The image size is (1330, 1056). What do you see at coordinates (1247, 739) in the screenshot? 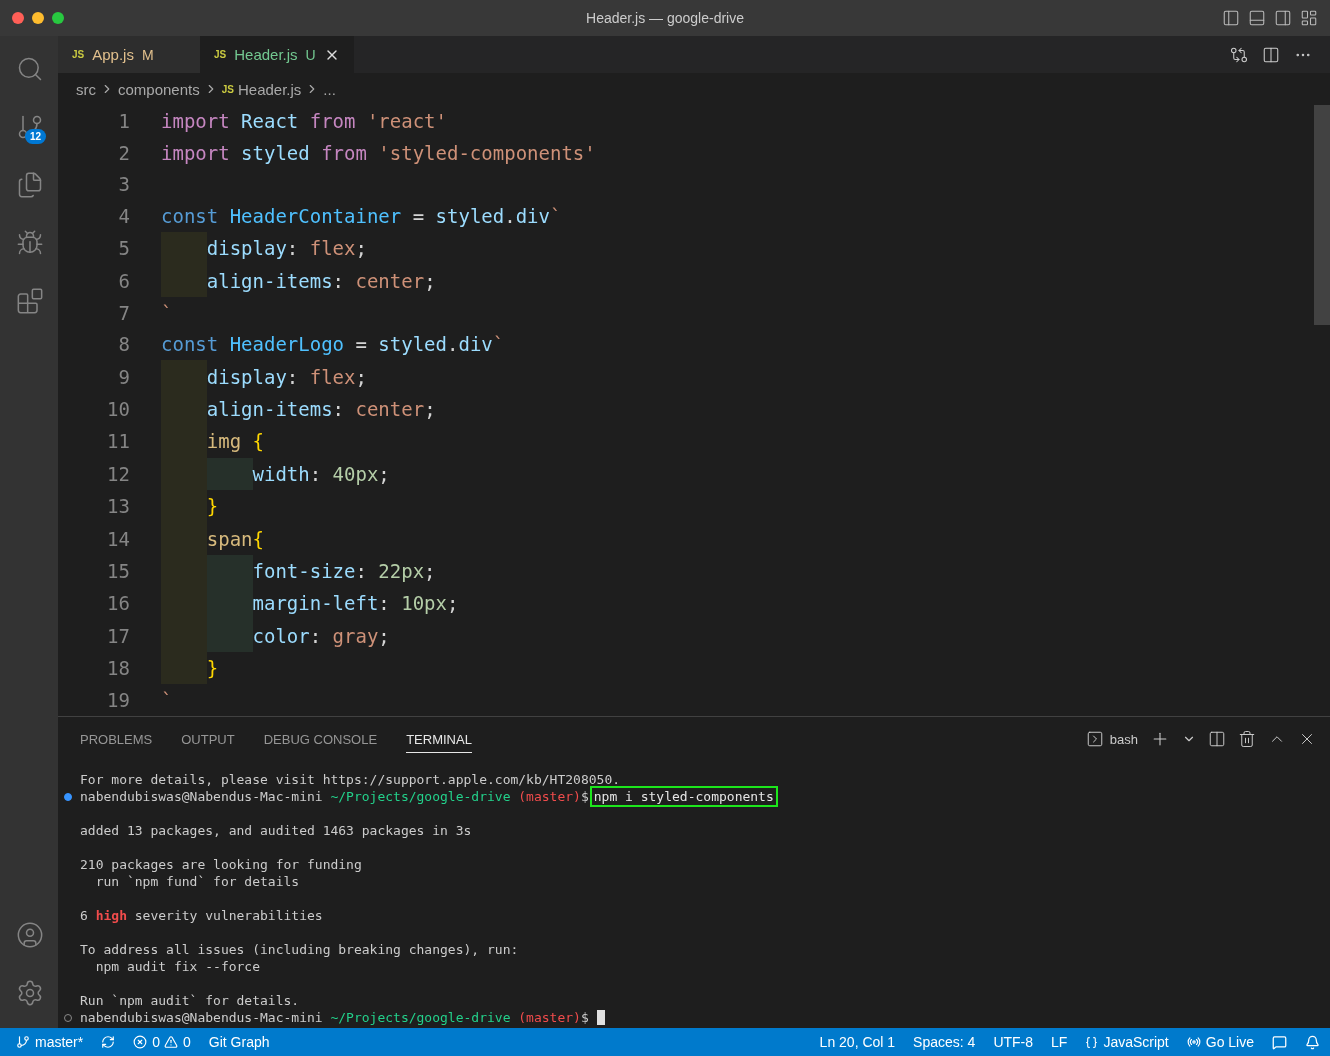
I see `trash-icon` at bounding box center [1247, 739].